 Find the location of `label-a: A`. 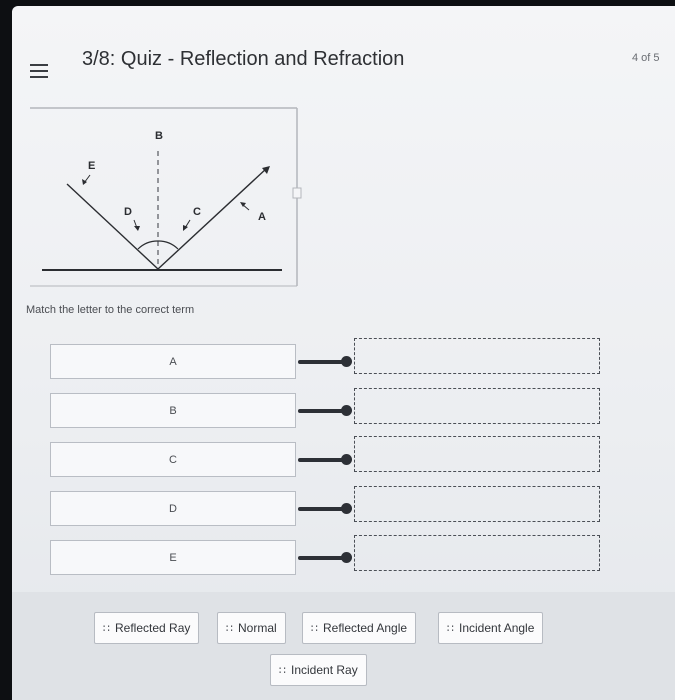

label-a: A is located at coordinates (262, 217).